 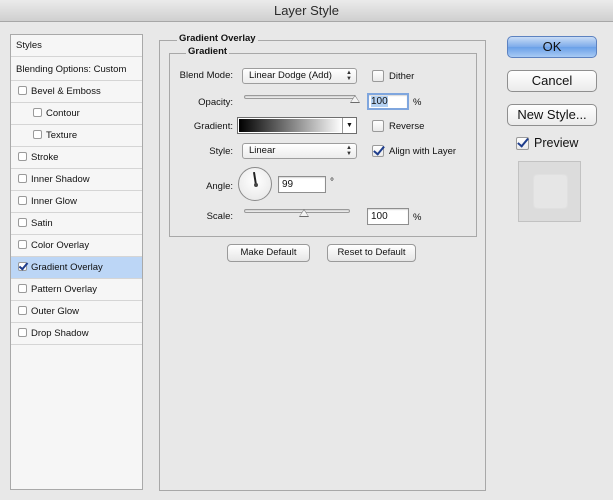 What do you see at coordinates (71, 69) in the screenshot?
I see `blending-options-label: Blending Options: Custom` at bounding box center [71, 69].